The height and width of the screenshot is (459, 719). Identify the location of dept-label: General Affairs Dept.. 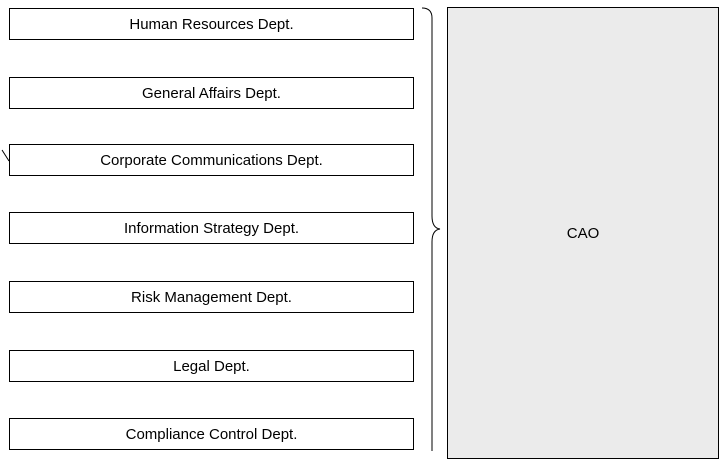
(211, 93).